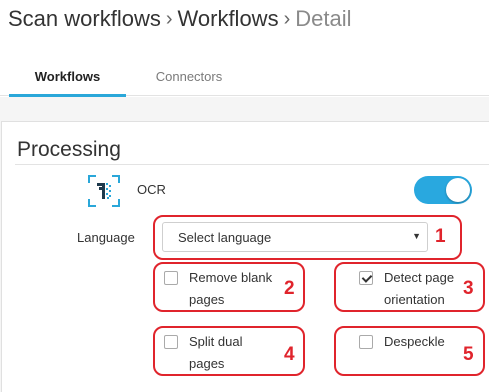 Image resolution: width=489 pixels, height=392 pixels. I want to click on despeckle-checkbox: Despeckle, so click(416, 343).